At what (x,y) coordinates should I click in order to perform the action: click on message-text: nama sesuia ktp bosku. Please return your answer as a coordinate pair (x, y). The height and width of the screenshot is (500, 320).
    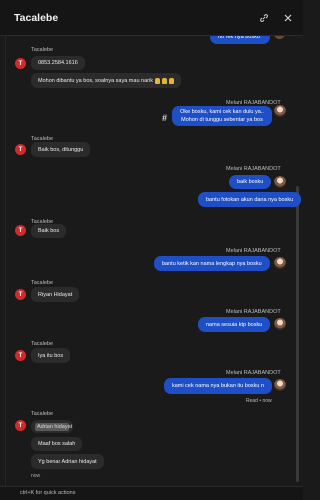
    Looking at the image, I should click on (234, 324).